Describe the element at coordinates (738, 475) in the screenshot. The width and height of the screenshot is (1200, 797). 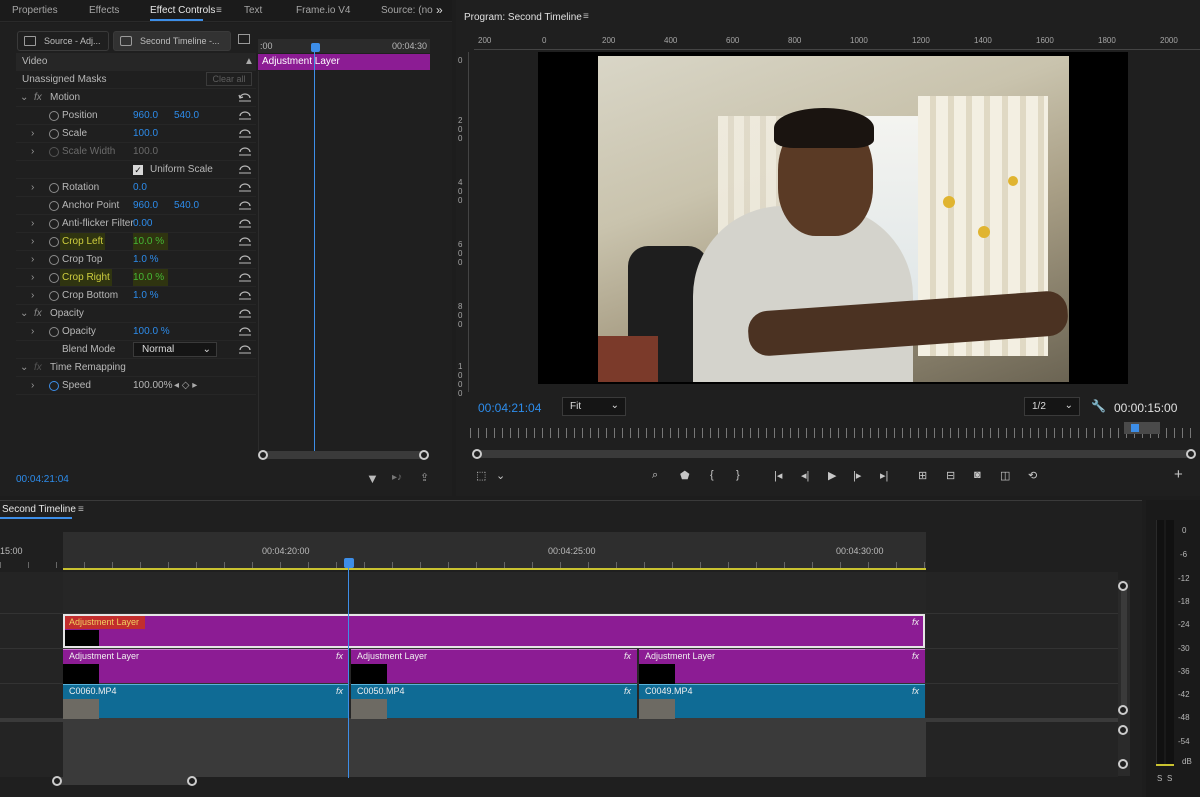
I see `mark-out-bracket-icon: }` at that location.